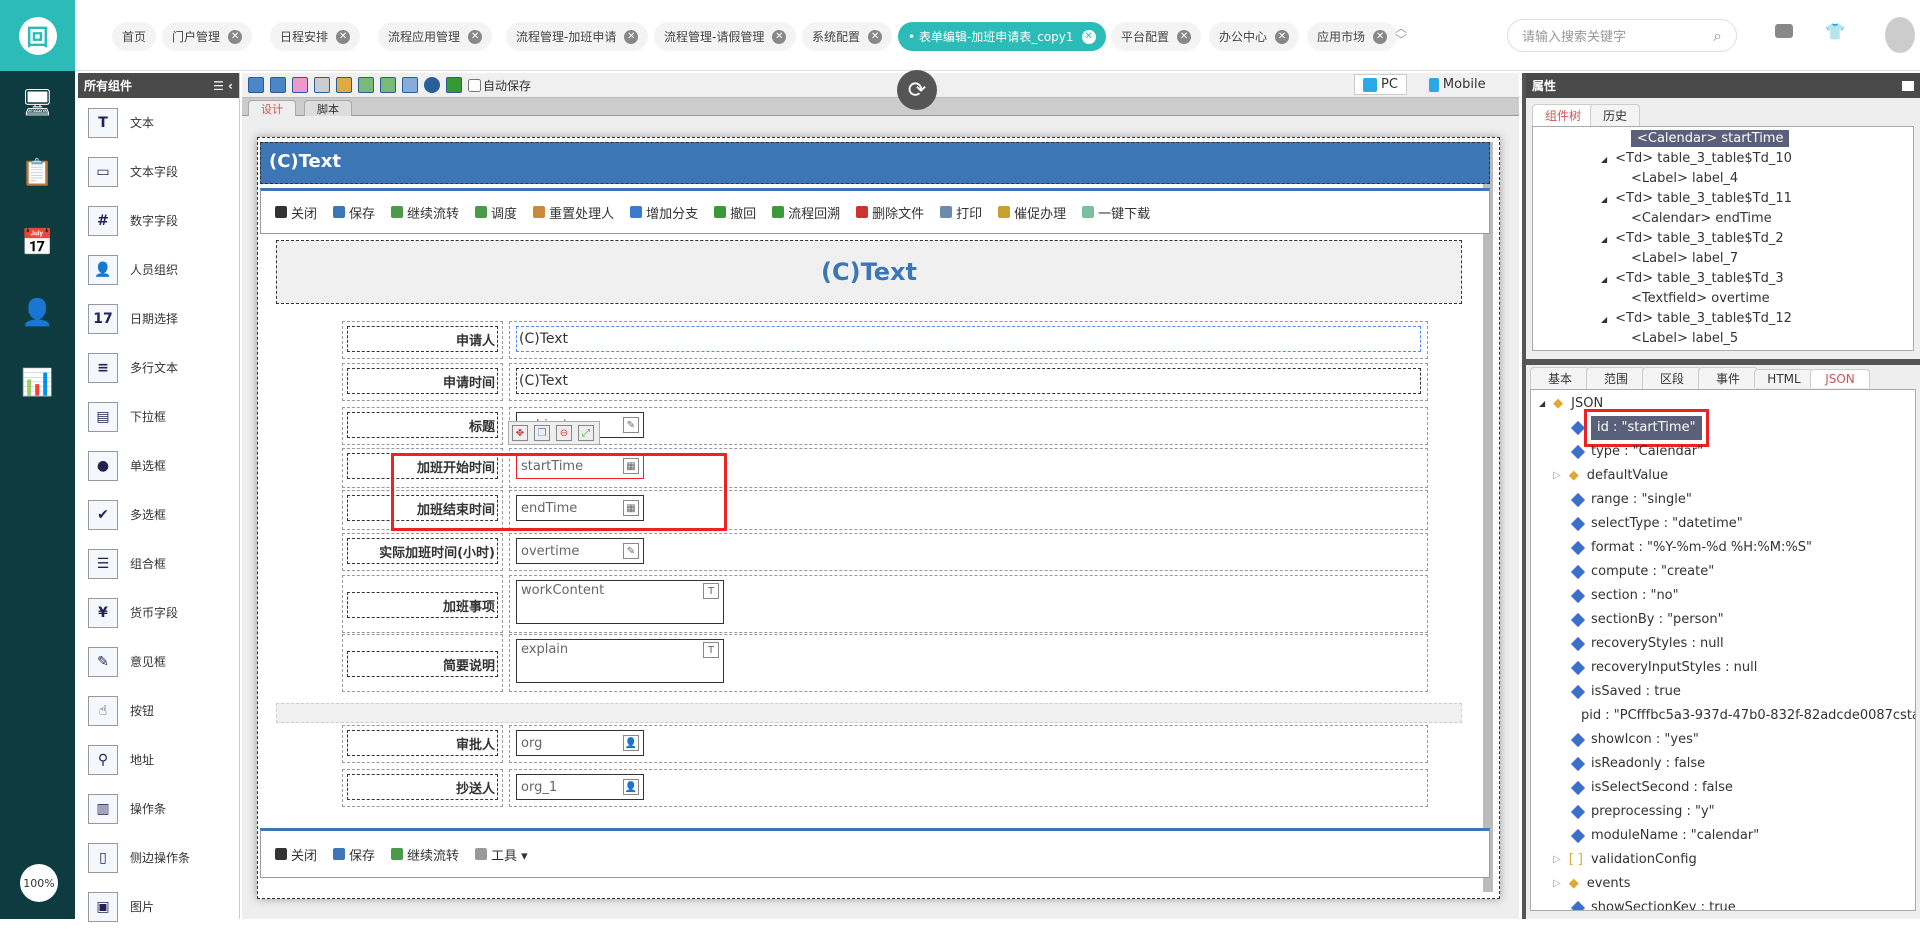 The image size is (1920, 931). Describe the element at coordinates (425, 212) in the screenshot. I see `action-button: 继续流转` at that location.